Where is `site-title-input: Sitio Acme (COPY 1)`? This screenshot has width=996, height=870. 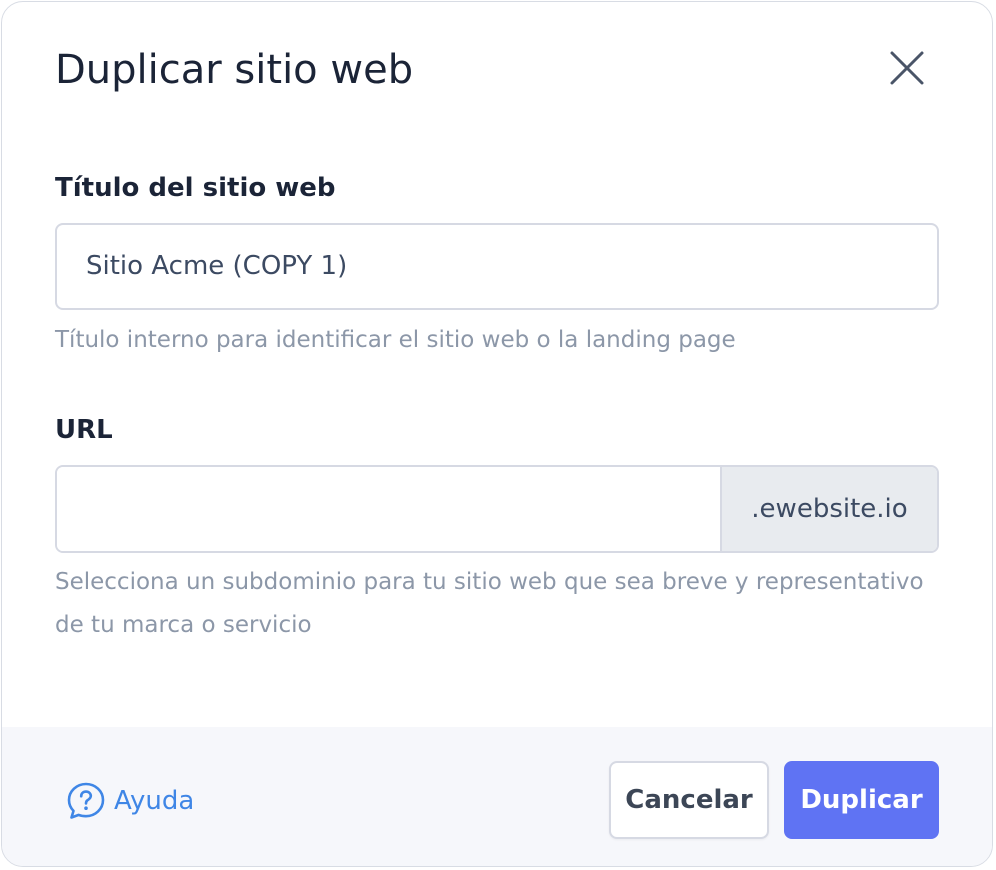
site-title-input: Sitio Acme (COPY 1) is located at coordinates (497, 266).